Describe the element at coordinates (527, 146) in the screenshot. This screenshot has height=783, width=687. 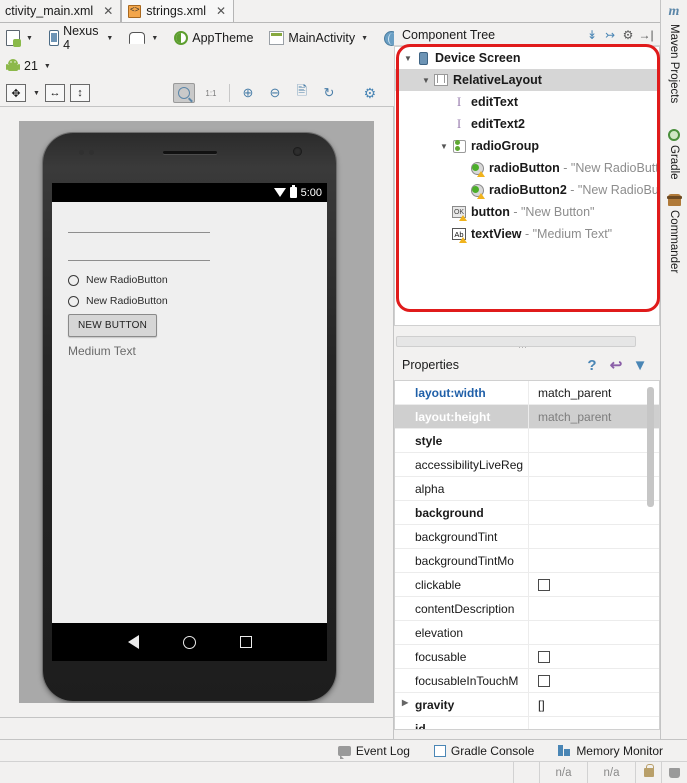
I see `tree-node-radiogroup: ▼ radioGroup` at that location.